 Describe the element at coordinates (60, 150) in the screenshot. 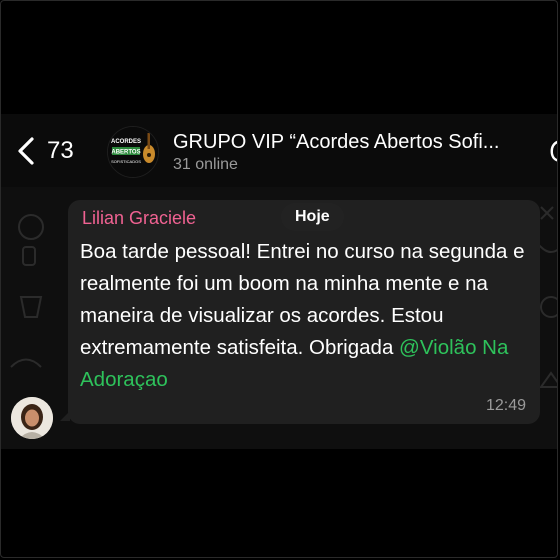

I see `unread-count: 73` at that location.